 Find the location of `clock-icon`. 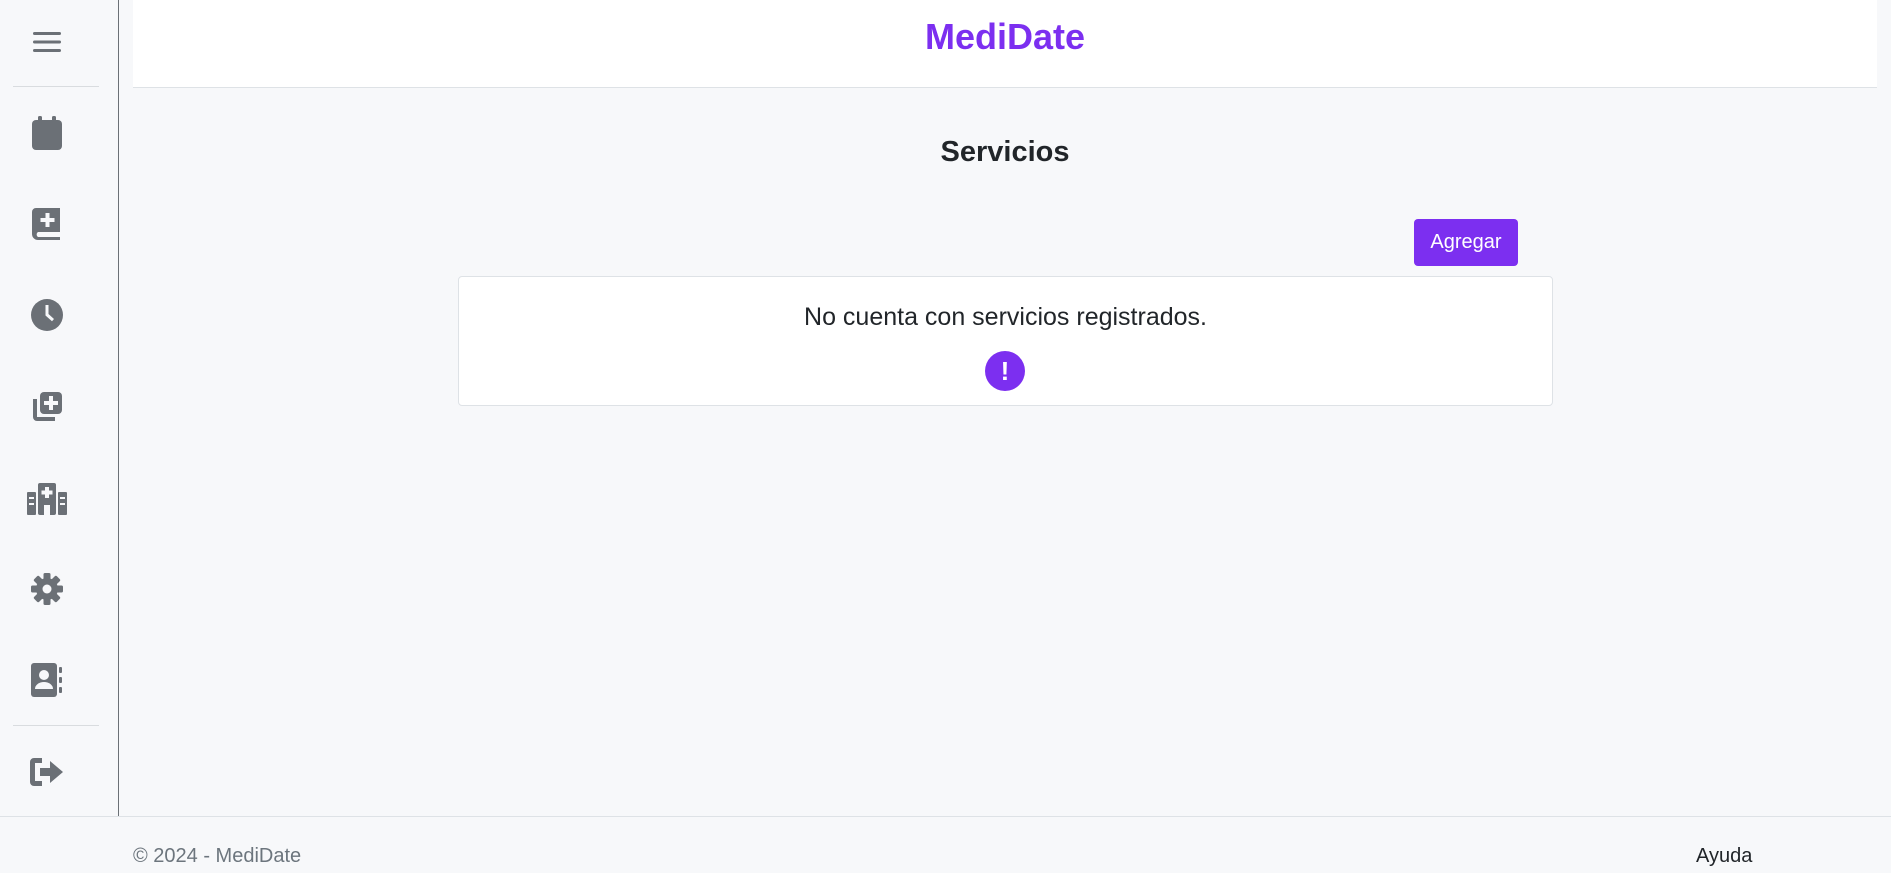

clock-icon is located at coordinates (47, 315).